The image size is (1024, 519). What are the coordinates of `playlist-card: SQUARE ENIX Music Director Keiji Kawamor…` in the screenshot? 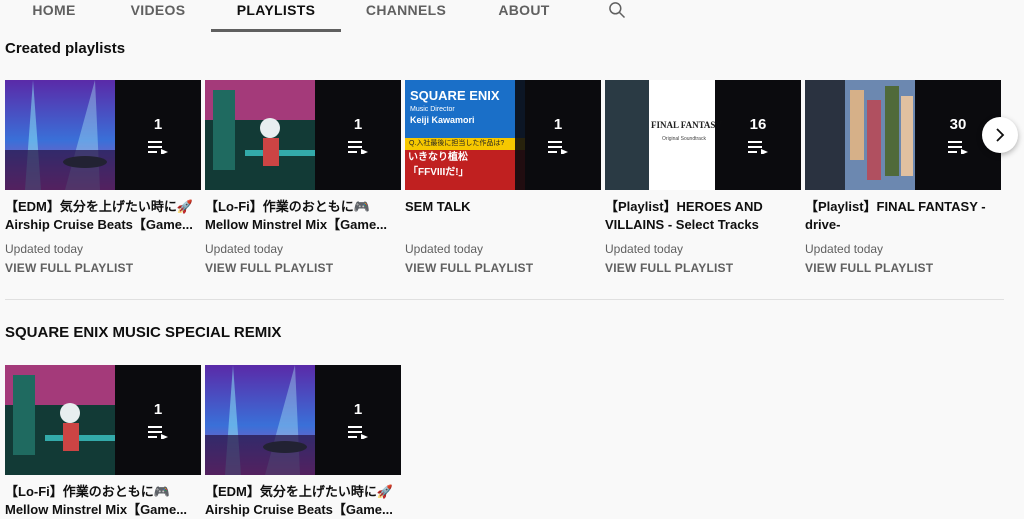 It's located at (503, 178).